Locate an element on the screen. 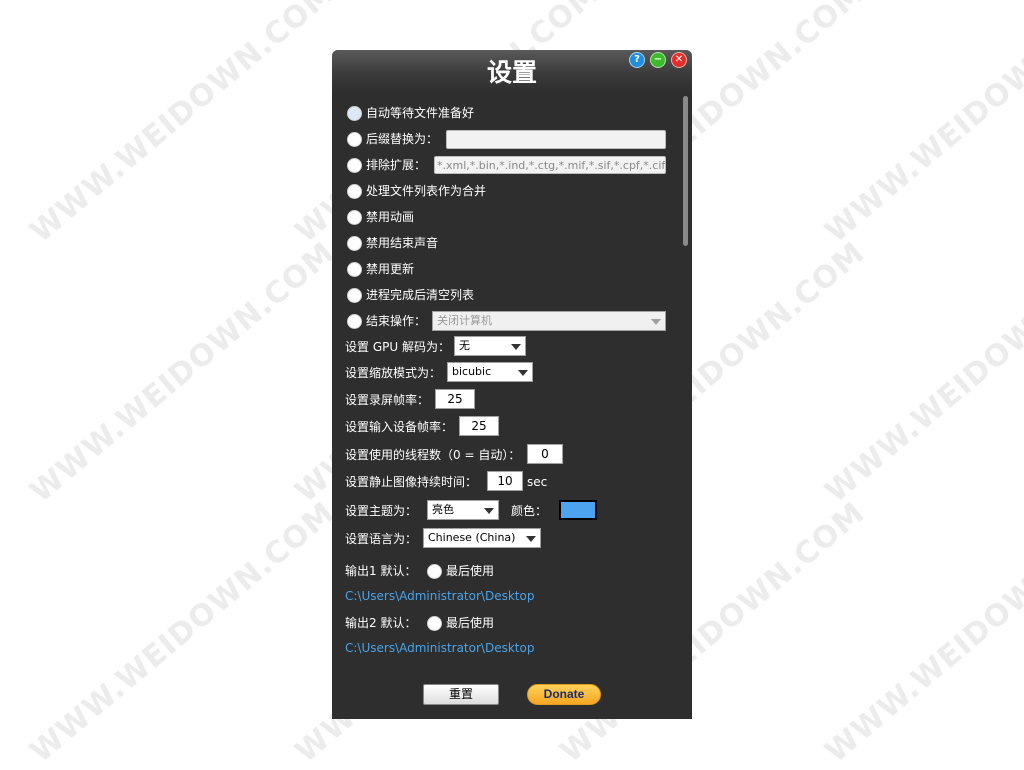 Image resolution: width=1024 pixels, height=770 pixels. option-label: 禁用更新 is located at coordinates (390, 269).